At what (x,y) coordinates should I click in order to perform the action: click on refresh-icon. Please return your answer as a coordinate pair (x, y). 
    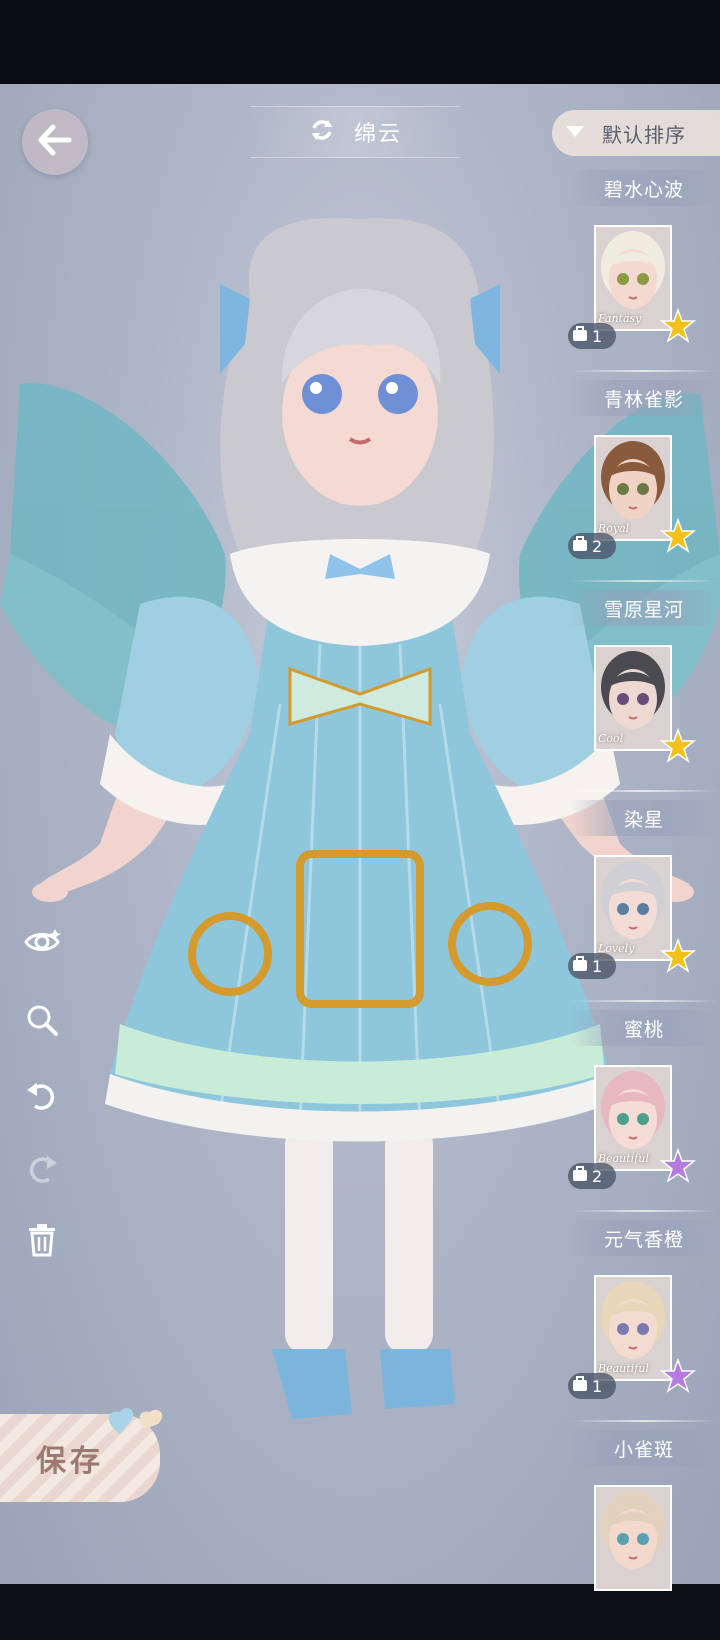
    Looking at the image, I should click on (322, 132).